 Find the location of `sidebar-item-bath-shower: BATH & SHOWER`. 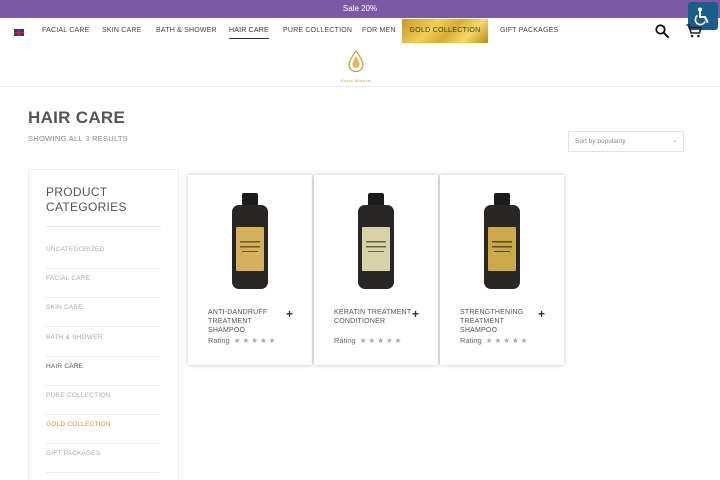

sidebar-item-bath-shower: BATH & SHOWER is located at coordinates (103, 342).